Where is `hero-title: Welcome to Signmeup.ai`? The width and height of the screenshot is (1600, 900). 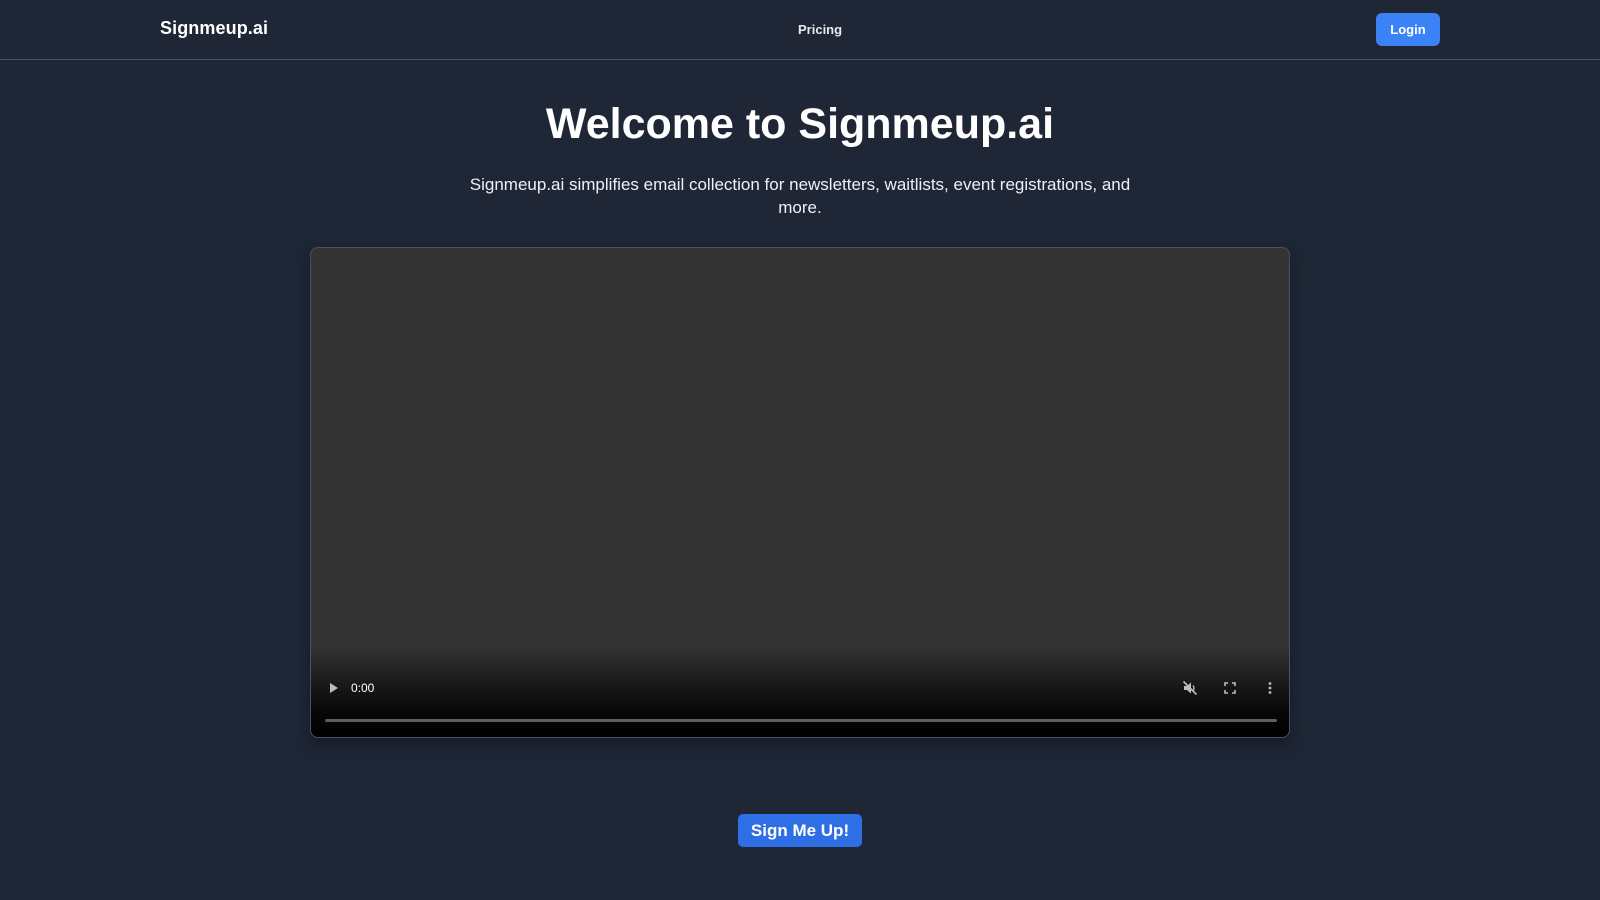
hero-title: Welcome to Signmeup.ai is located at coordinates (800, 124).